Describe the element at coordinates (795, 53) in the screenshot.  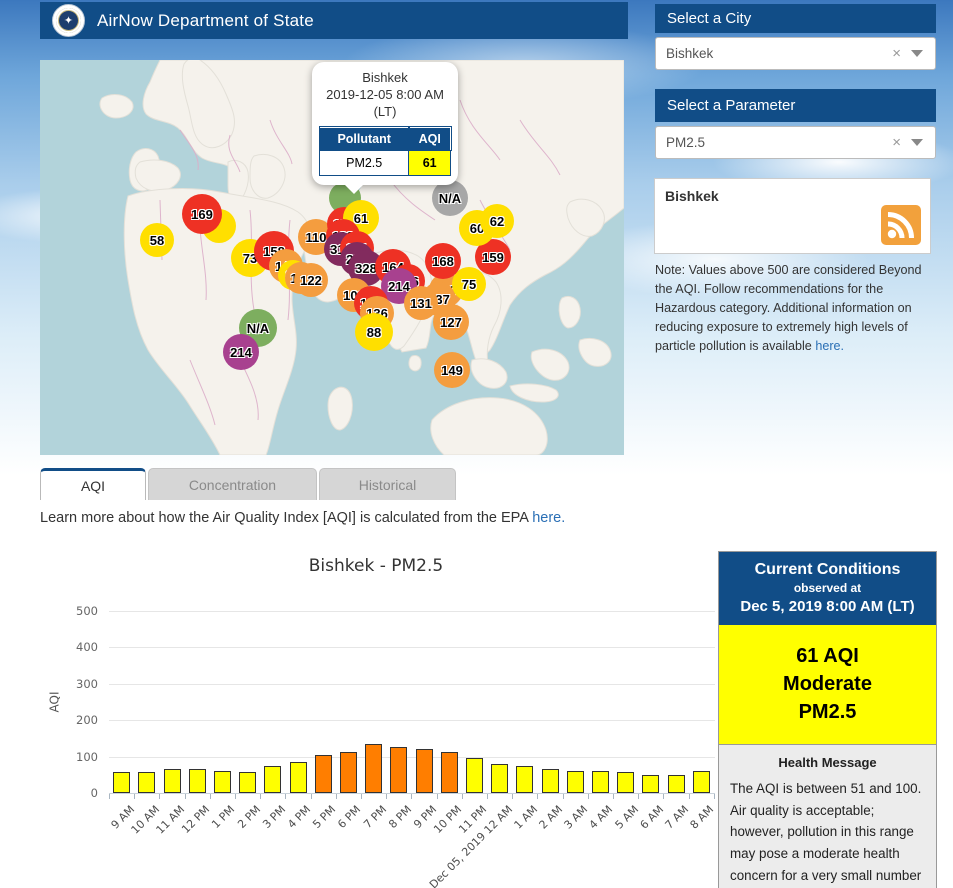
I see `city-select: Bishkek ×` at that location.